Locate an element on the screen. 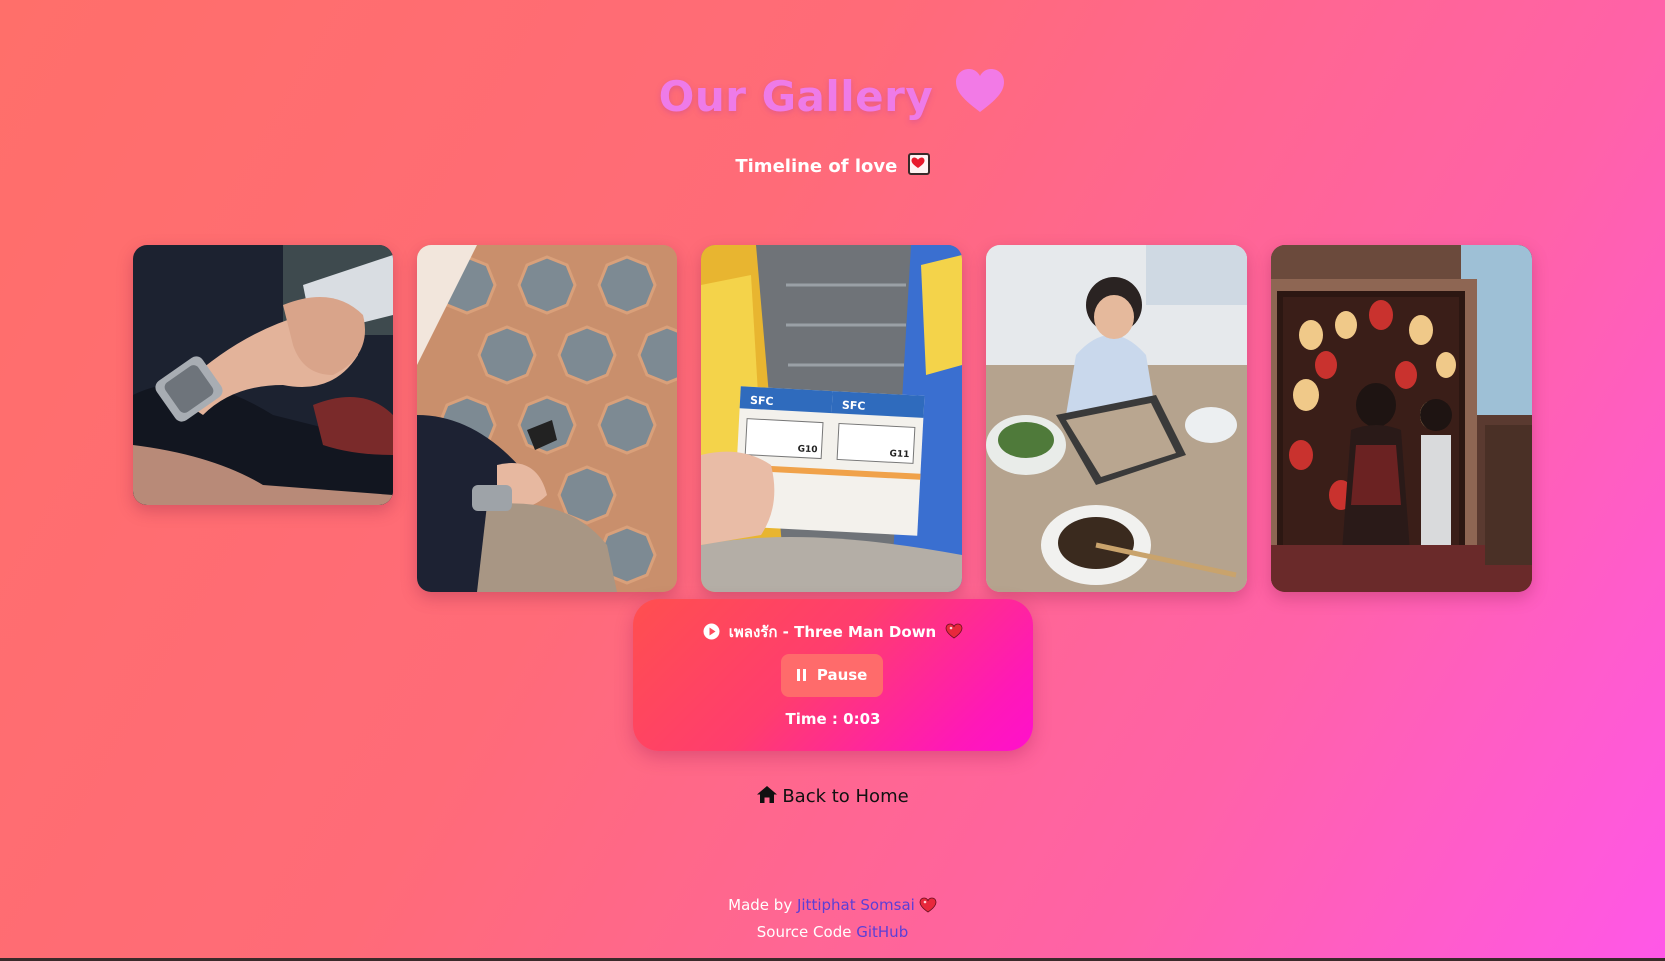 Image resolution: width=1665 pixels, height=961 pixels. github-link: GitHub is located at coordinates (882, 932).